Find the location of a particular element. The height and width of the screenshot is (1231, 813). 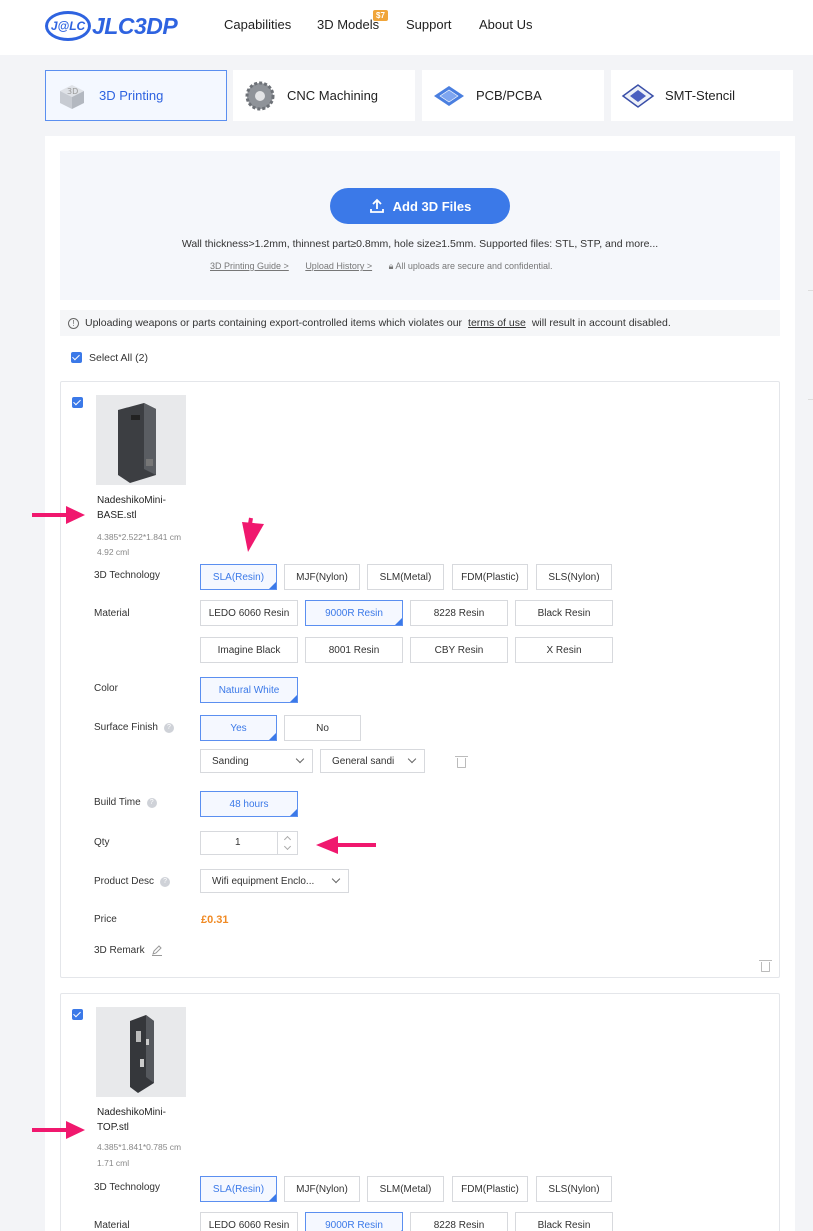

logo-badge: J@LC is located at coordinates (68, 26).